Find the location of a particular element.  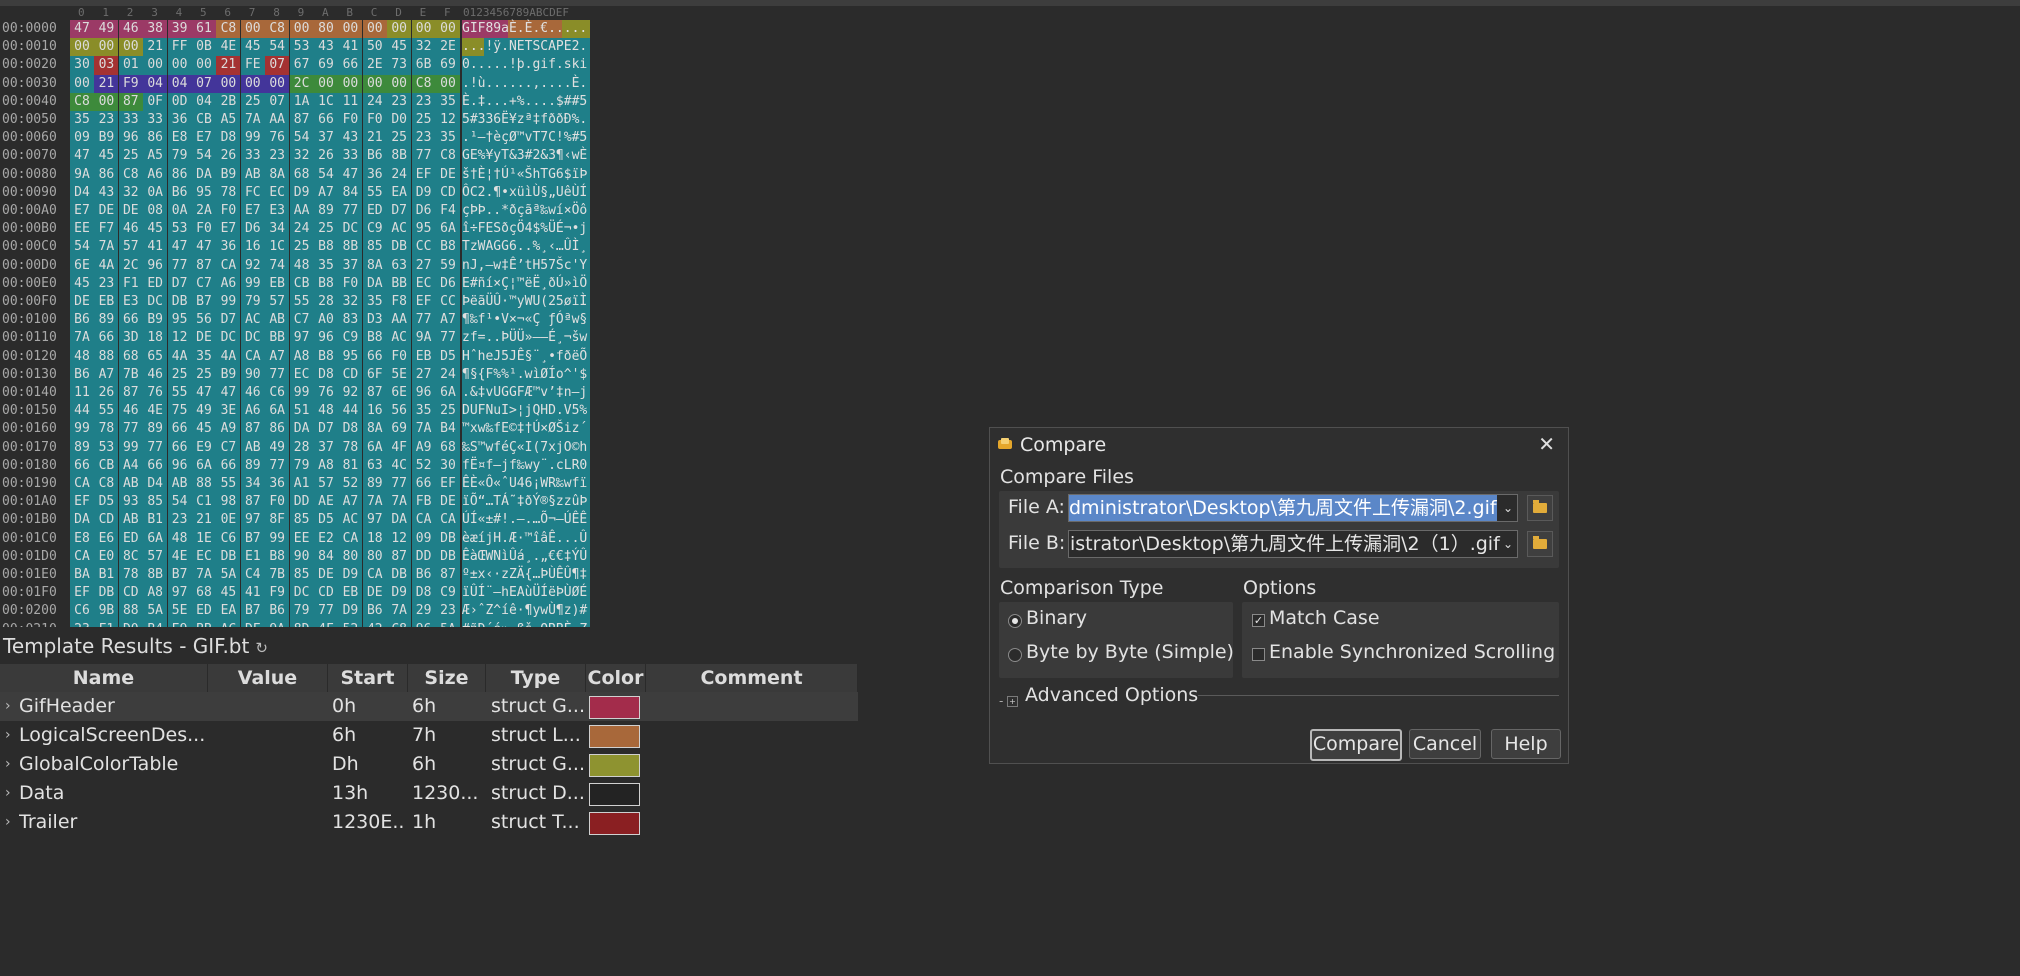

hex-byte: C6 is located at coordinates (228, 538).